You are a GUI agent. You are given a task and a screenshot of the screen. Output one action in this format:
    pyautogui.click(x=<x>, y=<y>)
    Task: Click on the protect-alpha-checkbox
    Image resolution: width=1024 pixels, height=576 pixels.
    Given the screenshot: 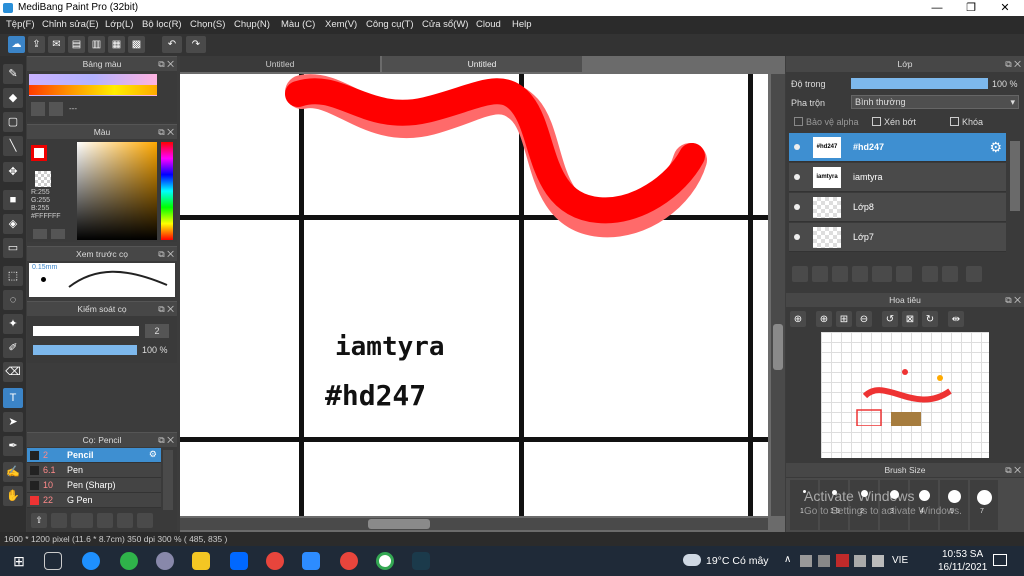 What is the action you would take?
    pyautogui.click(x=798, y=121)
    